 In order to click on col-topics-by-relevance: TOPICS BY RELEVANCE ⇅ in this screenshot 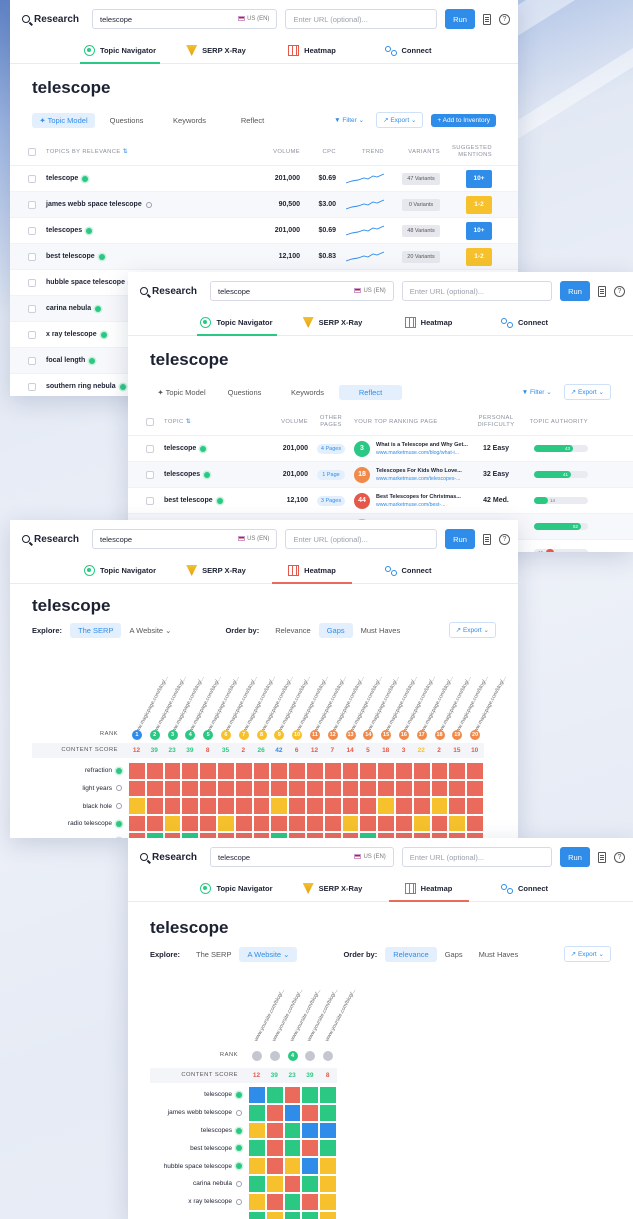, I will do `click(158, 152)`.